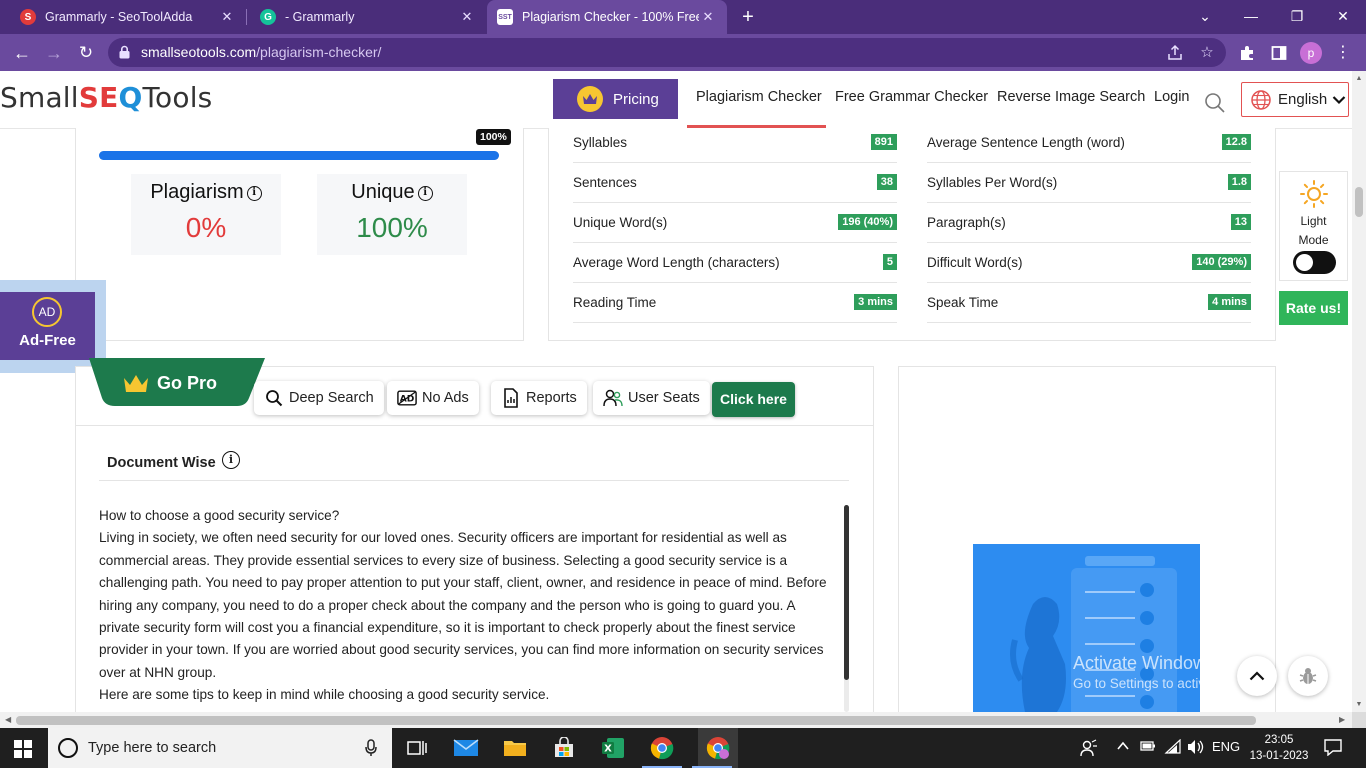  I want to click on light-mode-toggle, so click(1314, 262).